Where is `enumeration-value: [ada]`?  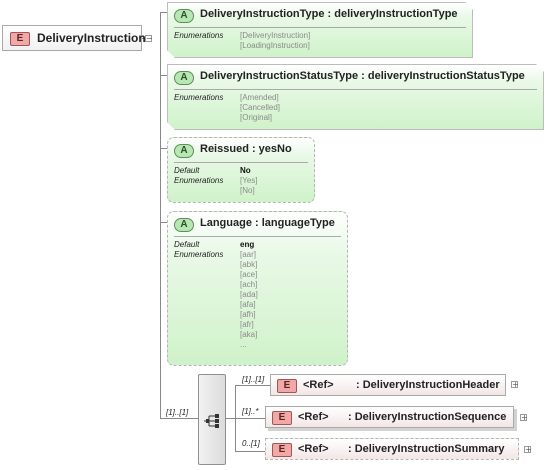 enumeration-value: [ada] is located at coordinates (249, 294).